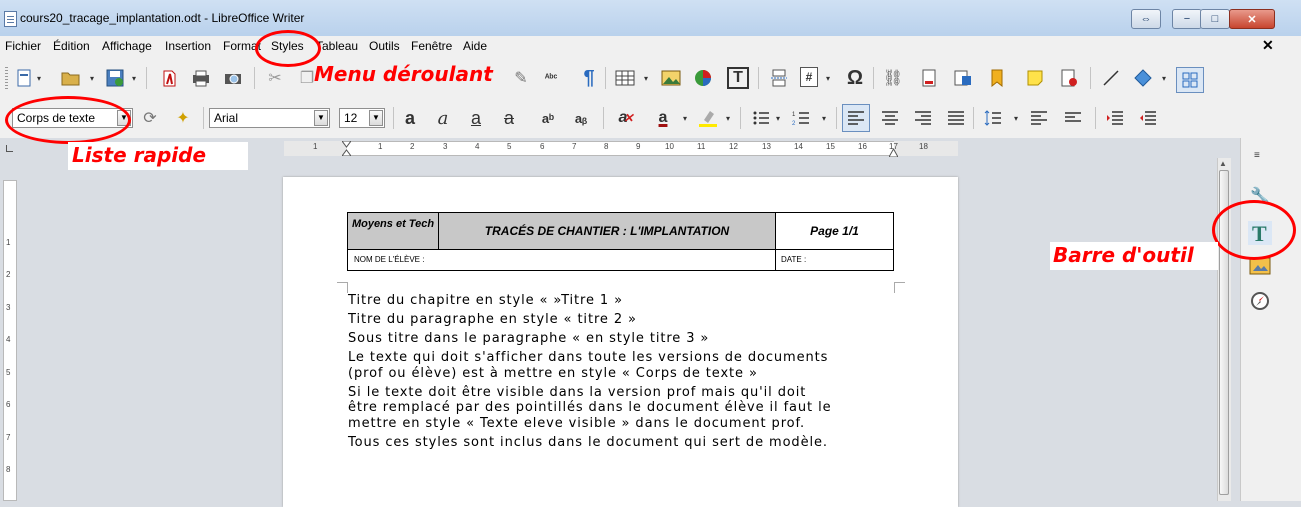  What do you see at coordinates (485, 301) in the screenshot?
I see `body-paragraph: Titre du chapitre en style « »Titre 1 »` at bounding box center [485, 301].